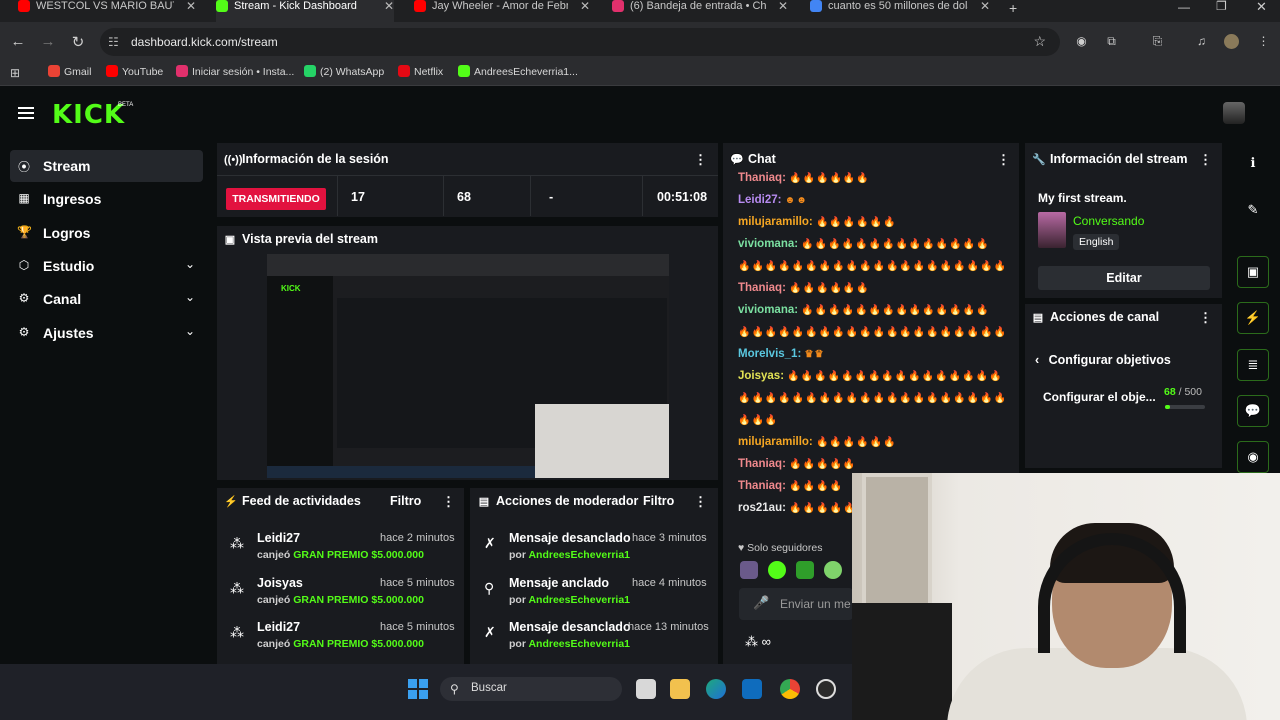 The height and width of the screenshot is (720, 1280). What do you see at coordinates (1081, 41) in the screenshot?
I see `extension-icon: ◉` at bounding box center [1081, 41].